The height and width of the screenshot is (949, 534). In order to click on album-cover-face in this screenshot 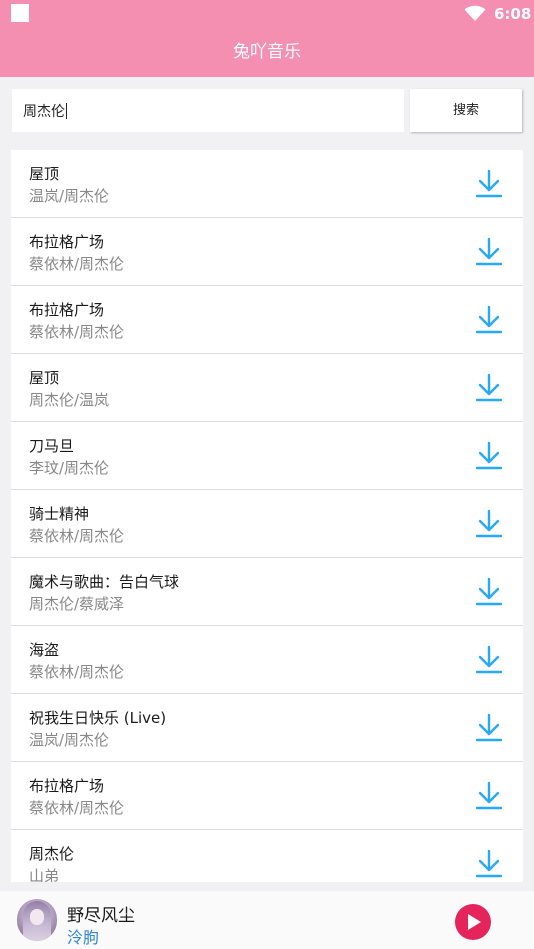, I will do `click(37, 917)`.